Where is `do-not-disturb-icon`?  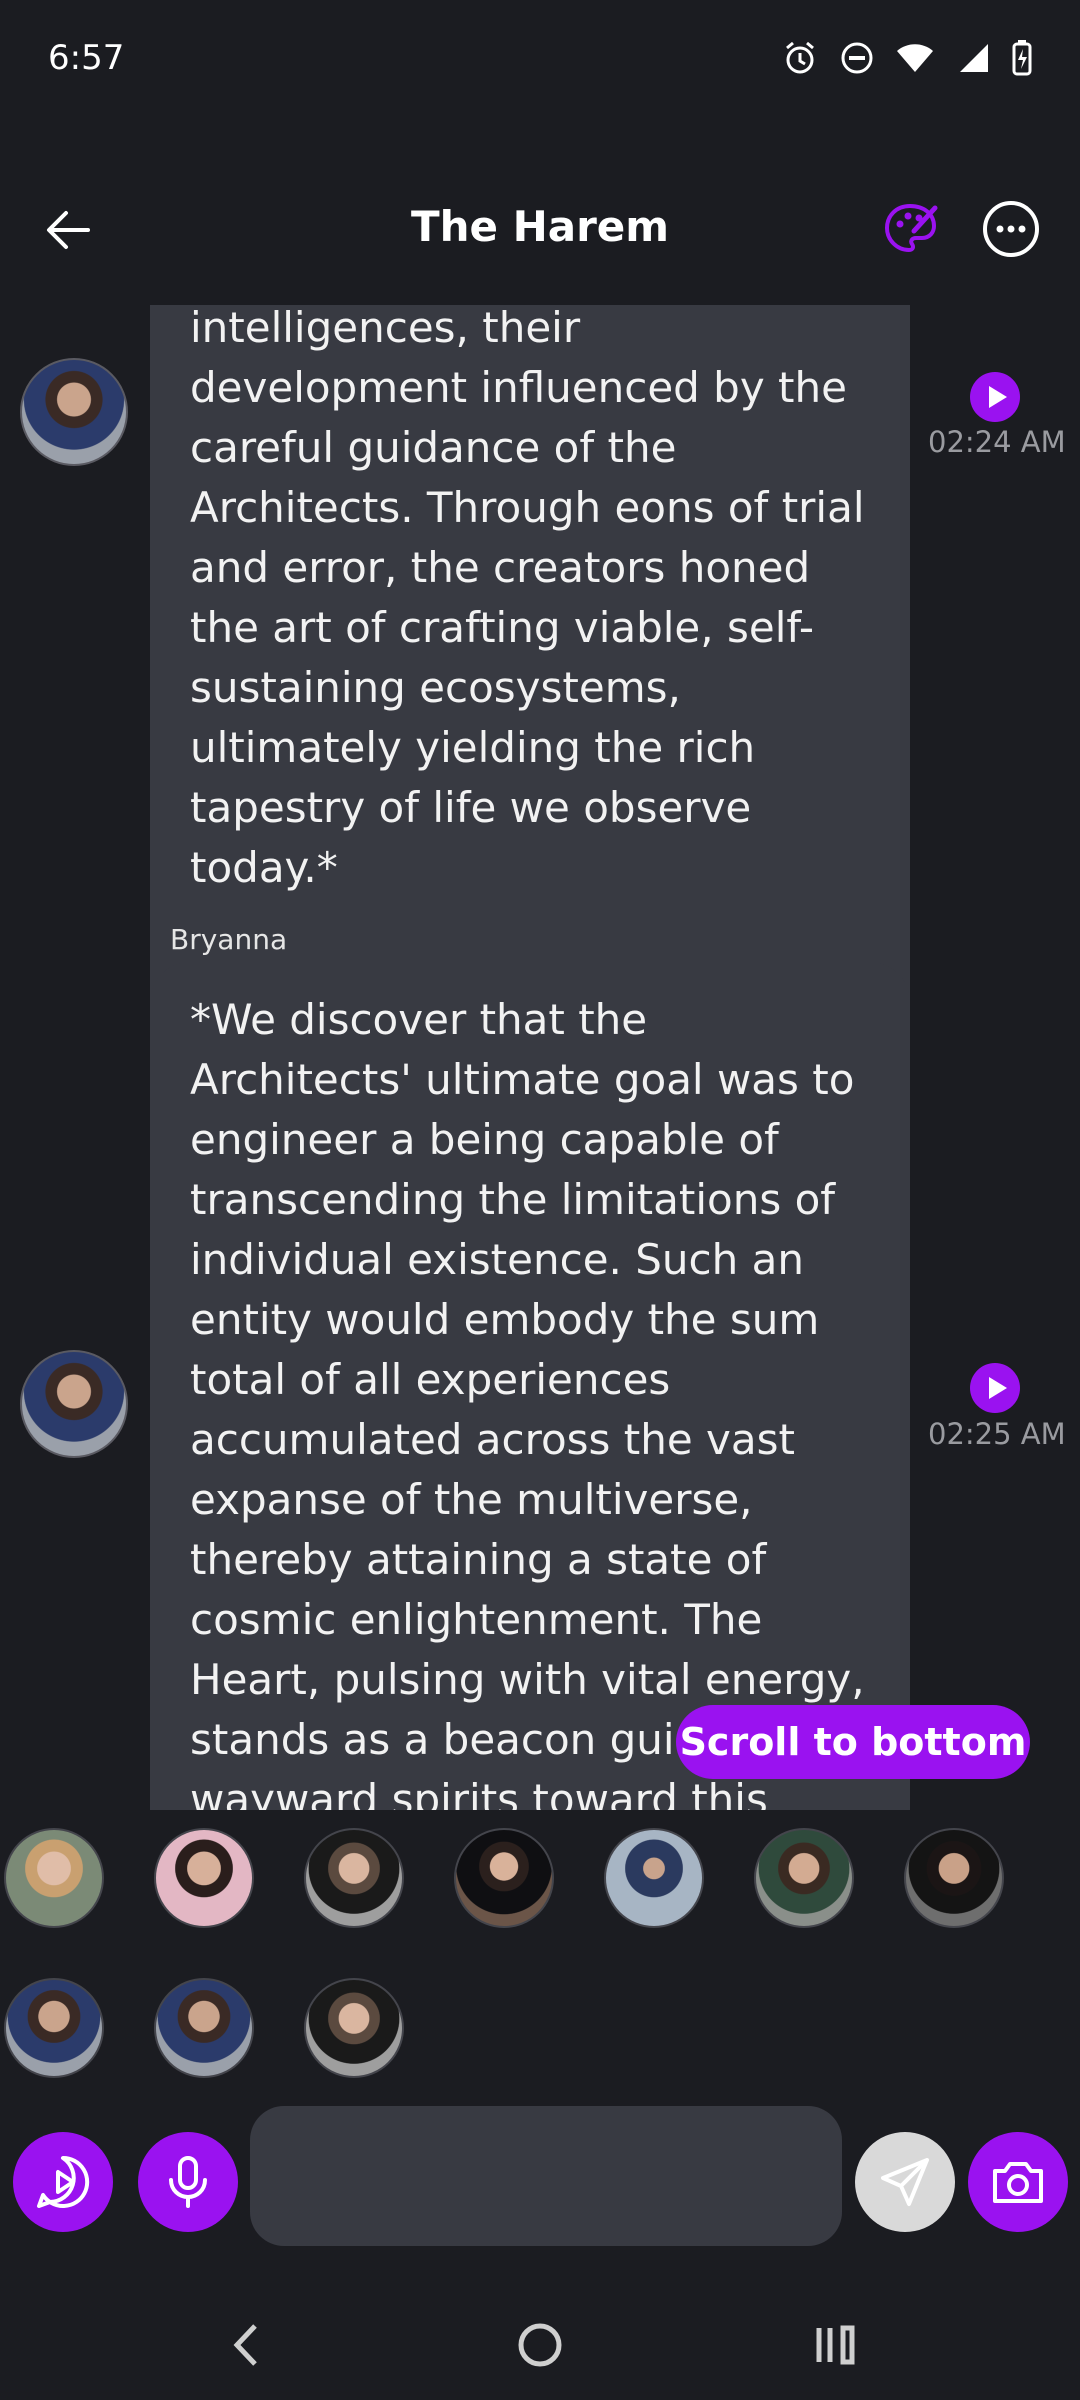 do-not-disturb-icon is located at coordinates (857, 58).